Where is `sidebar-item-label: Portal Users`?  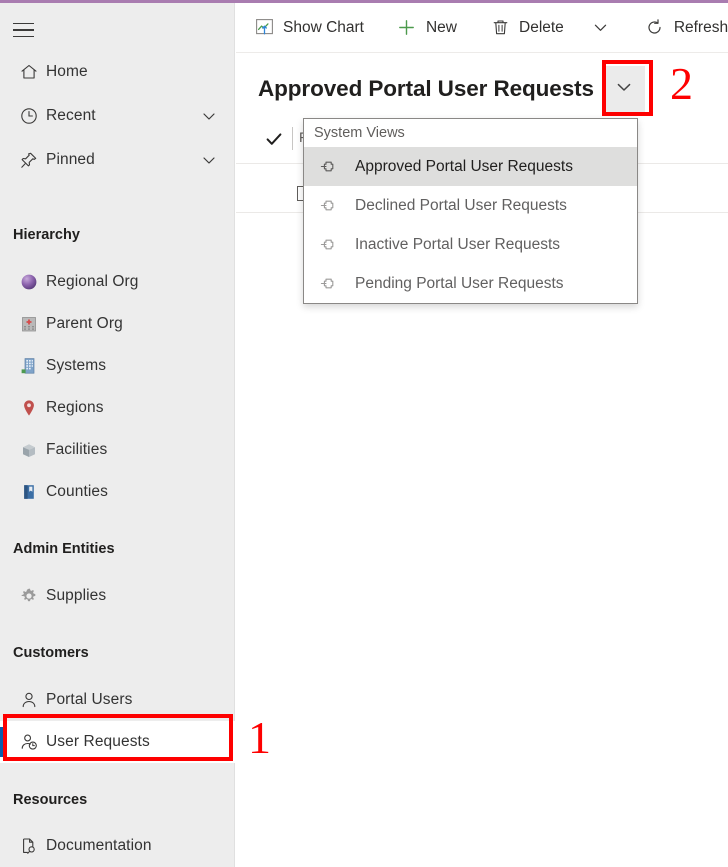 sidebar-item-label: Portal Users is located at coordinates (89, 699).